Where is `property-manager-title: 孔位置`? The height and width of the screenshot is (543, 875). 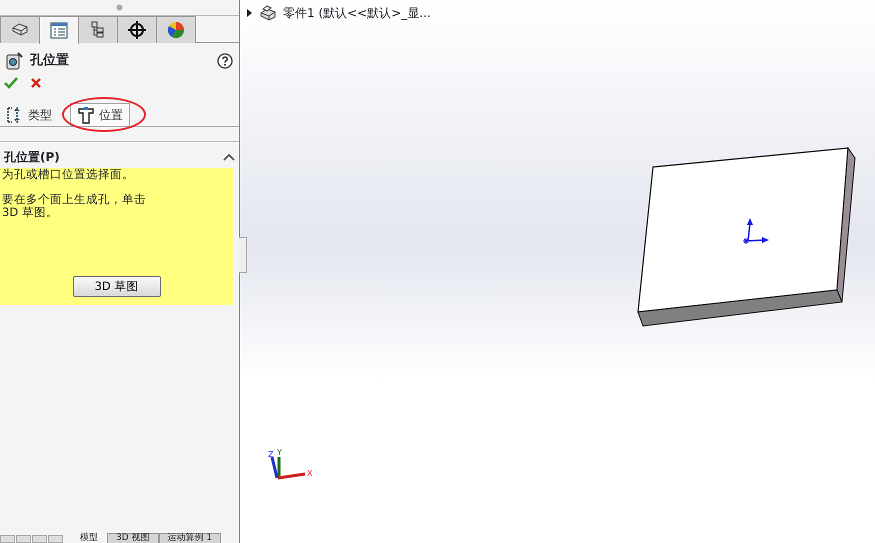 property-manager-title: 孔位置 is located at coordinates (50, 61).